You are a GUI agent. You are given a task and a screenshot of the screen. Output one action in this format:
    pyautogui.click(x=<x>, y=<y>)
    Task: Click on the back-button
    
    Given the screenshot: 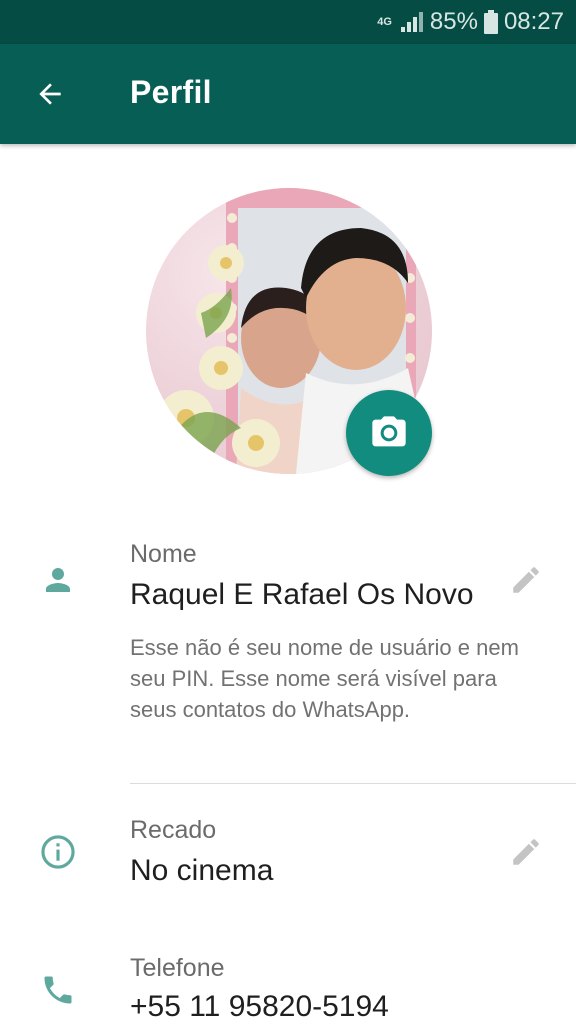 What is the action you would take?
    pyautogui.click(x=50, y=94)
    